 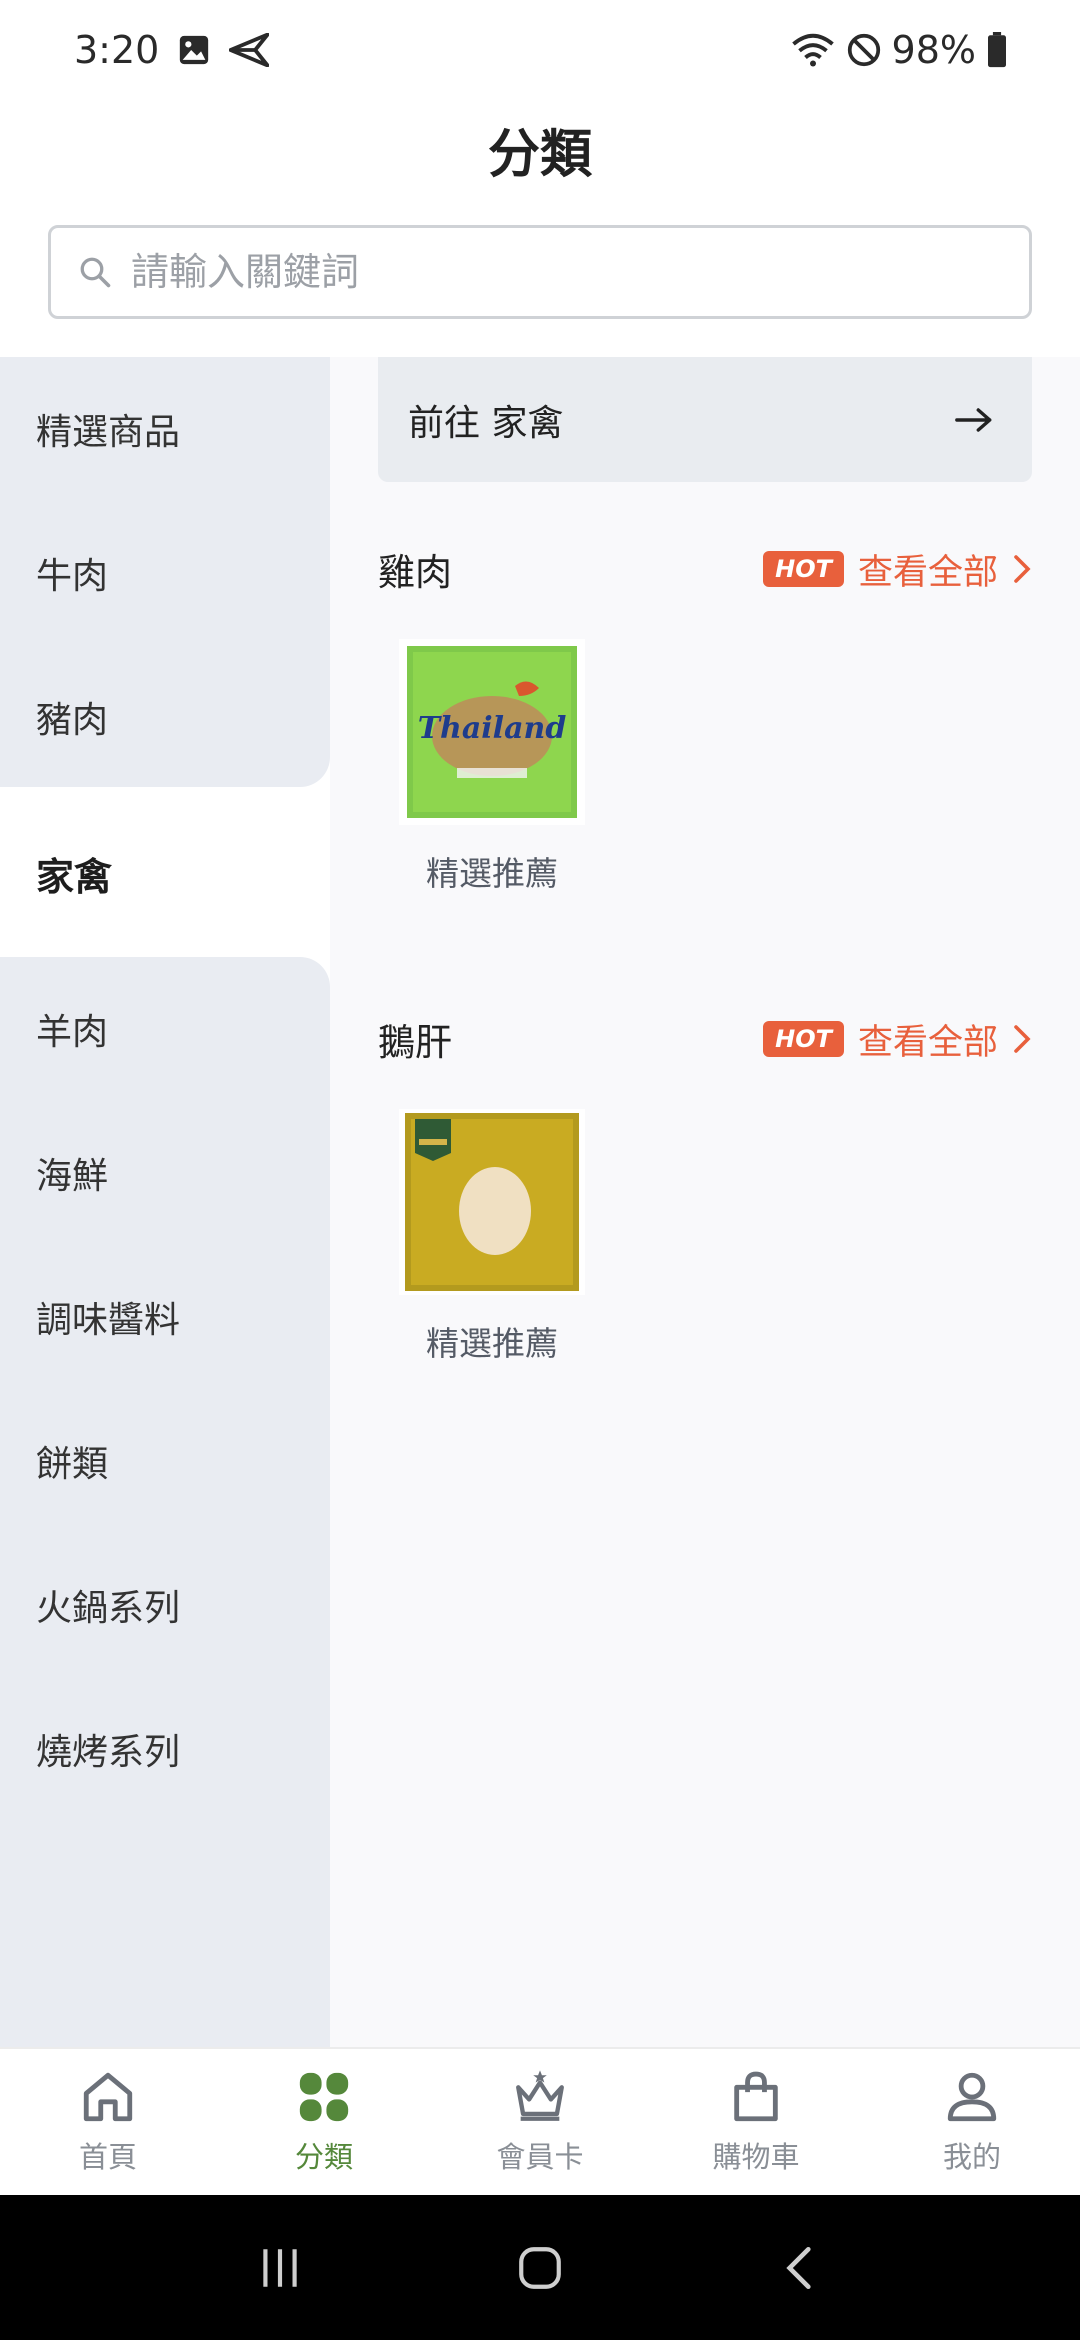 What do you see at coordinates (540, 50) in the screenshot?
I see `status-bar: 3:20 98%` at bounding box center [540, 50].